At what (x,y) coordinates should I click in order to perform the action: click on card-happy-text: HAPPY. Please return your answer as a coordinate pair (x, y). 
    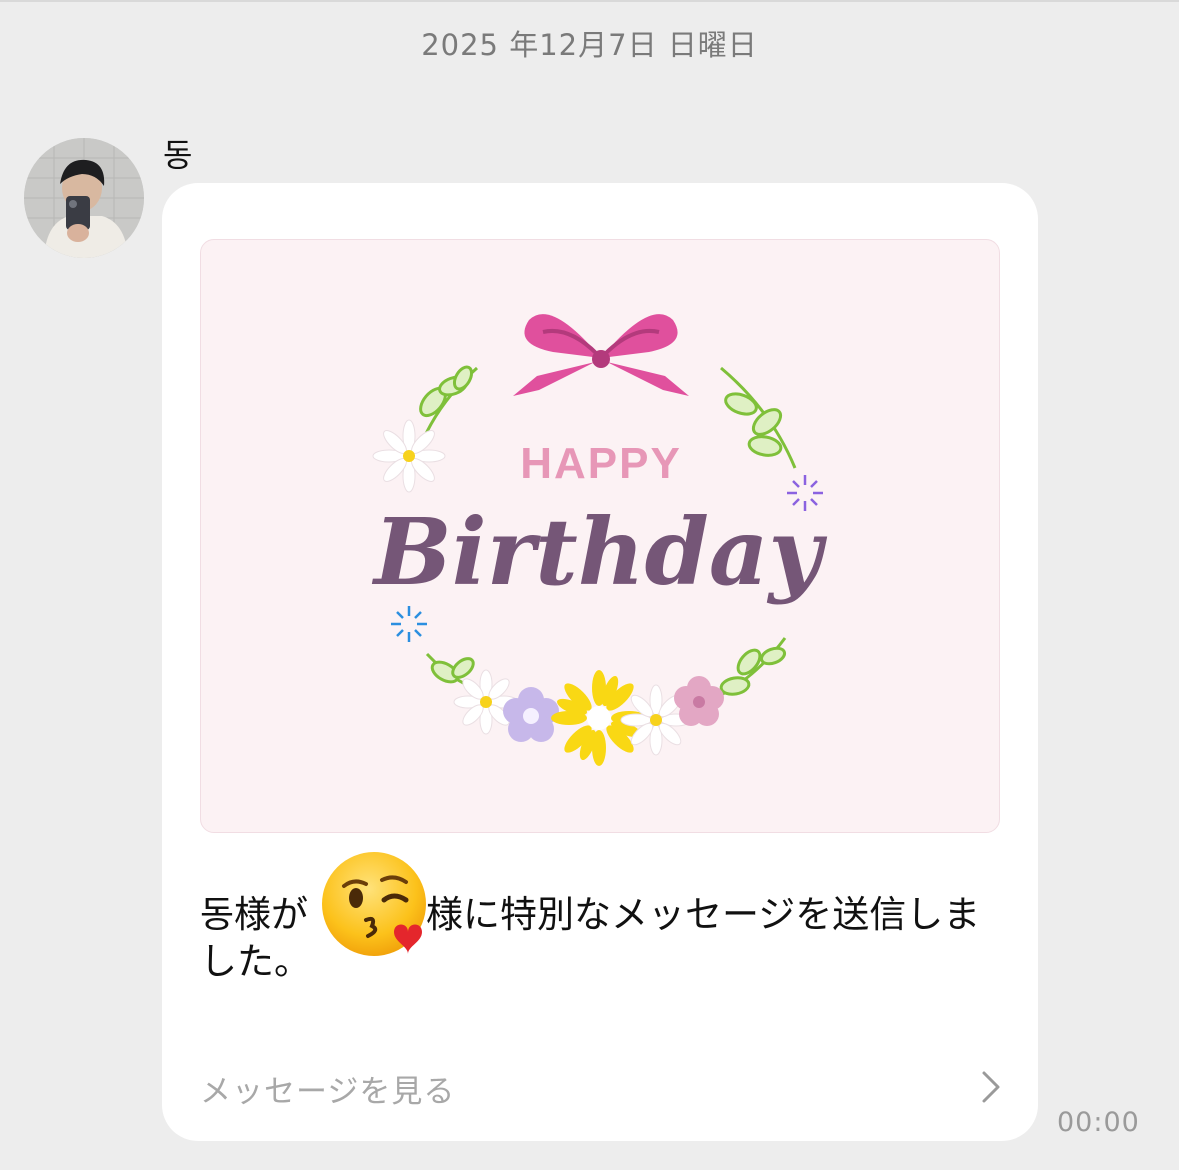
    Looking at the image, I should click on (601, 463).